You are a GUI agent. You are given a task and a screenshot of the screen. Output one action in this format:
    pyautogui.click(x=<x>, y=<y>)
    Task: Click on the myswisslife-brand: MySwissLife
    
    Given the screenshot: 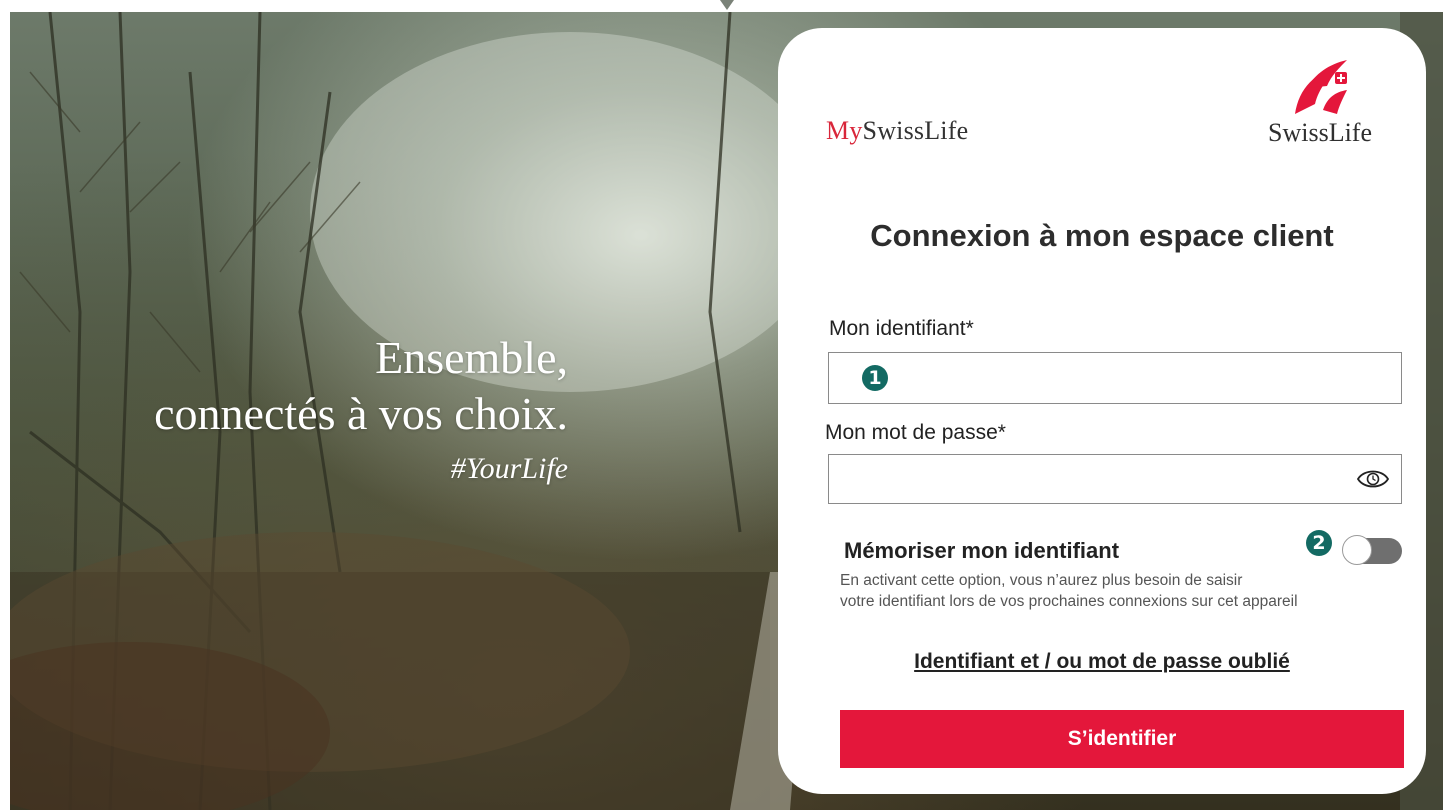 What is the action you would take?
    pyautogui.click(x=897, y=131)
    